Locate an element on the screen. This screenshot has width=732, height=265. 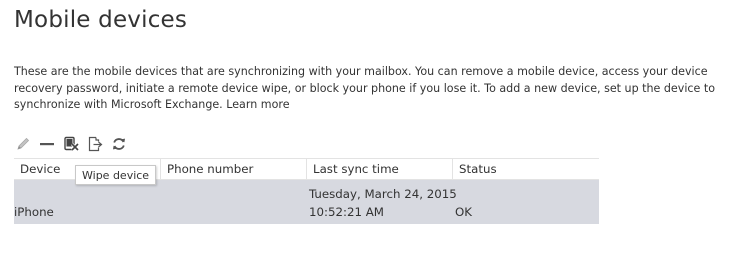
column-header-status: Status is located at coordinates (525, 170).